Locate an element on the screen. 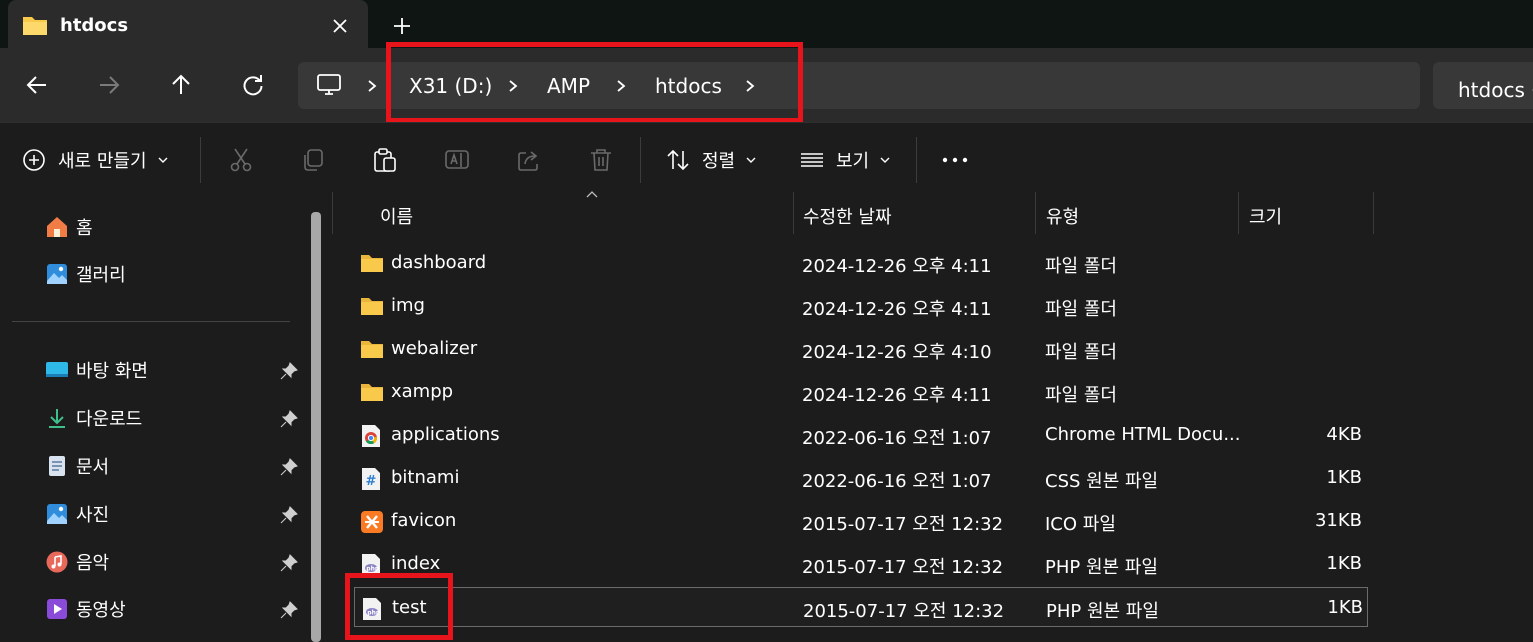  forward-arrow-icon is located at coordinates (109, 85).